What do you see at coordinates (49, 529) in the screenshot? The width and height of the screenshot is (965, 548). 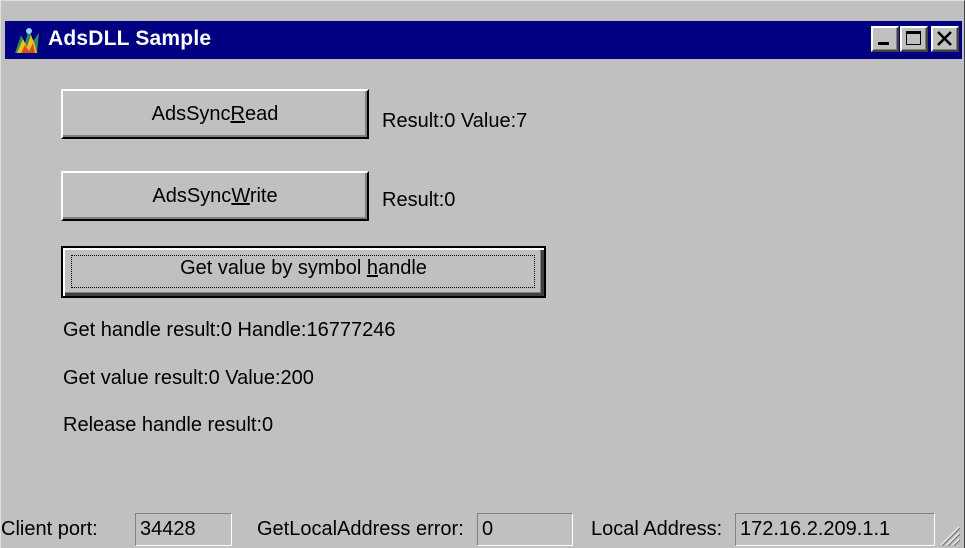 I see `client-port-label: Client port:` at bounding box center [49, 529].